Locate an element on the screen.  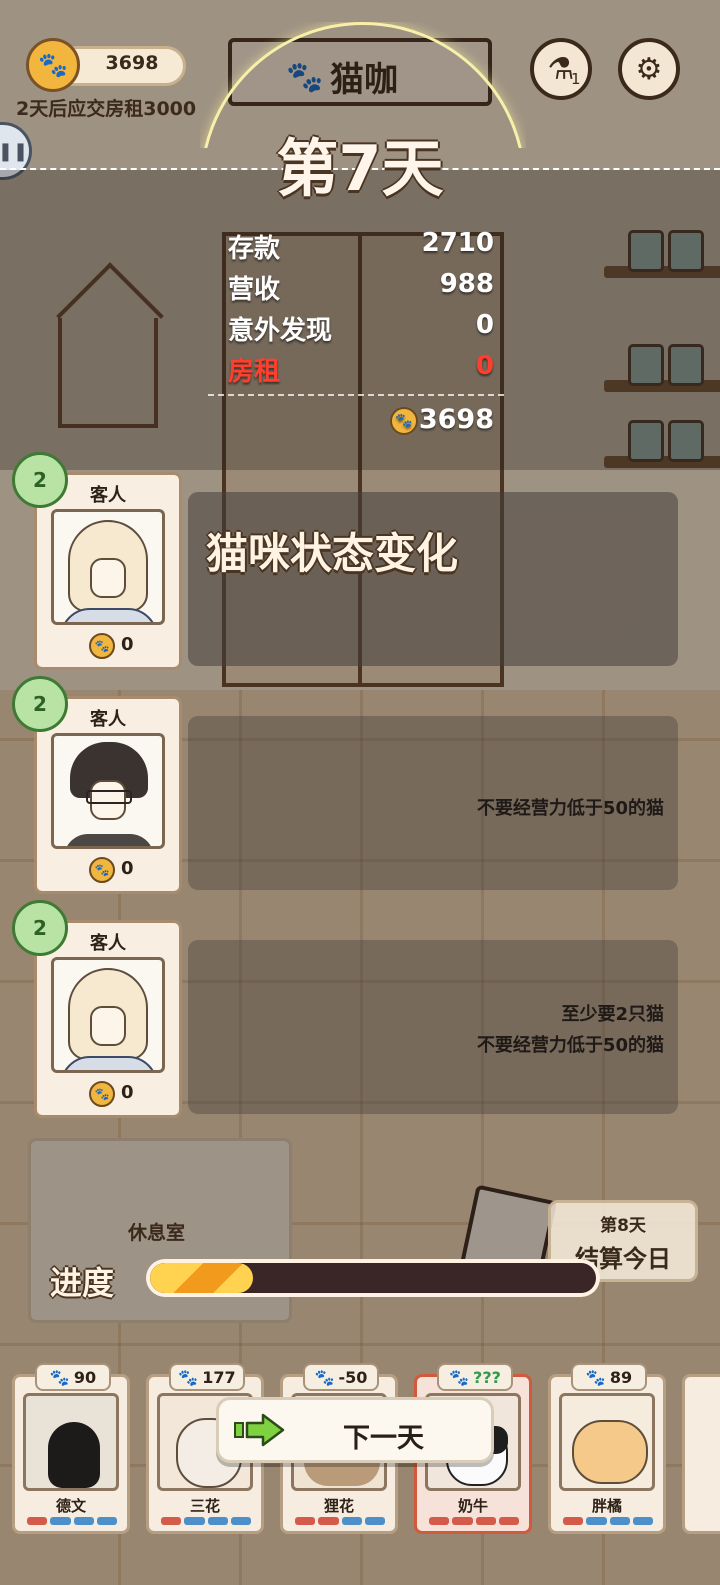
cat-name: 狸花 is located at coordinates (338, 1506).